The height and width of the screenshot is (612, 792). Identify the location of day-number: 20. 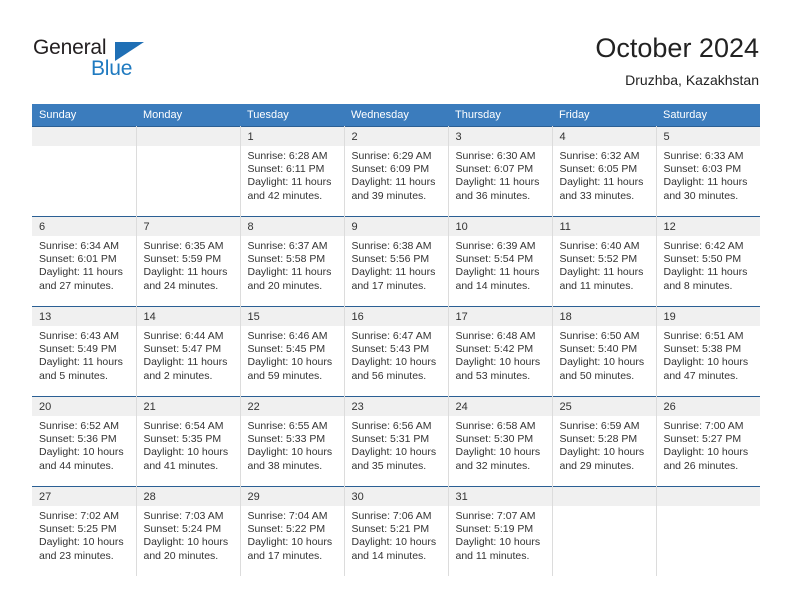
(84, 406).